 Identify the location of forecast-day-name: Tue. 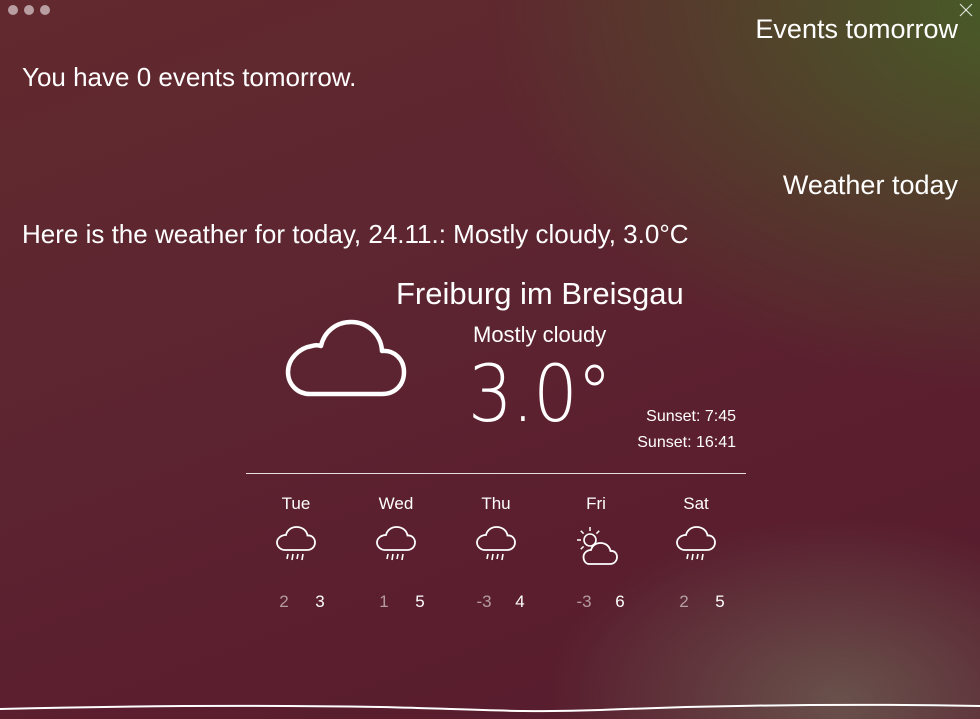
(296, 503).